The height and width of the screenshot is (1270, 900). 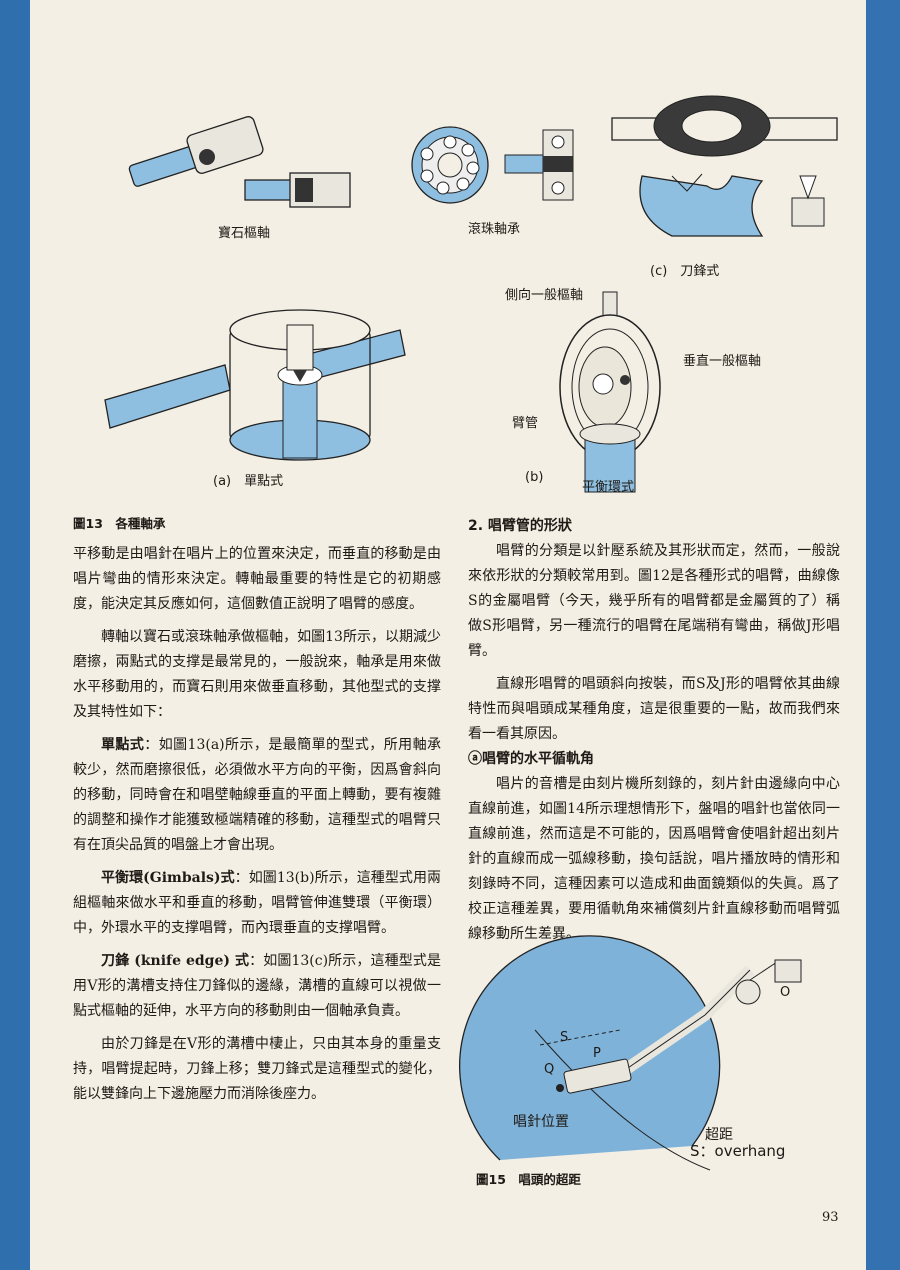 I want to click on label-b: (b), so click(x=534, y=477).